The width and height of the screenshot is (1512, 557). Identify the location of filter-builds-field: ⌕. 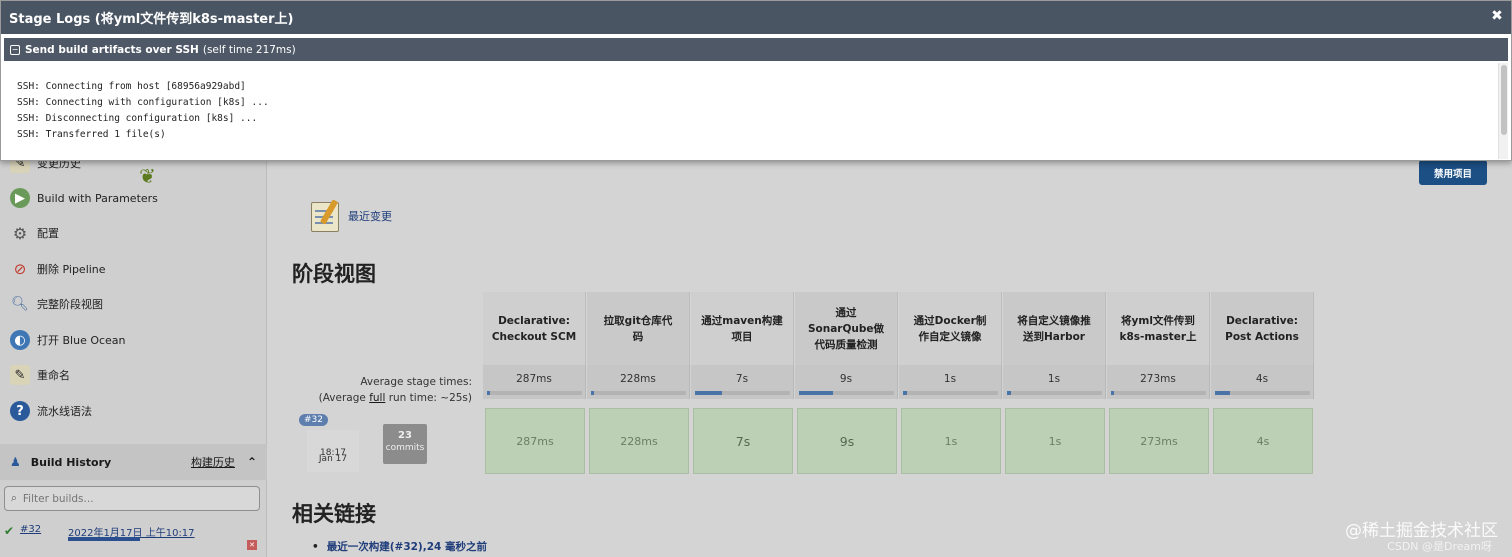
(132, 498).